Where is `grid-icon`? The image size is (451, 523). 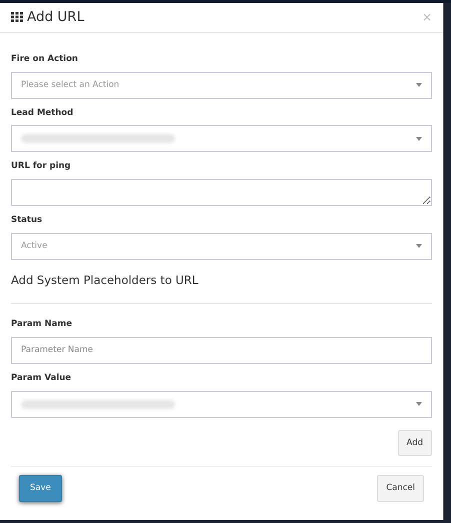 grid-icon is located at coordinates (17, 17).